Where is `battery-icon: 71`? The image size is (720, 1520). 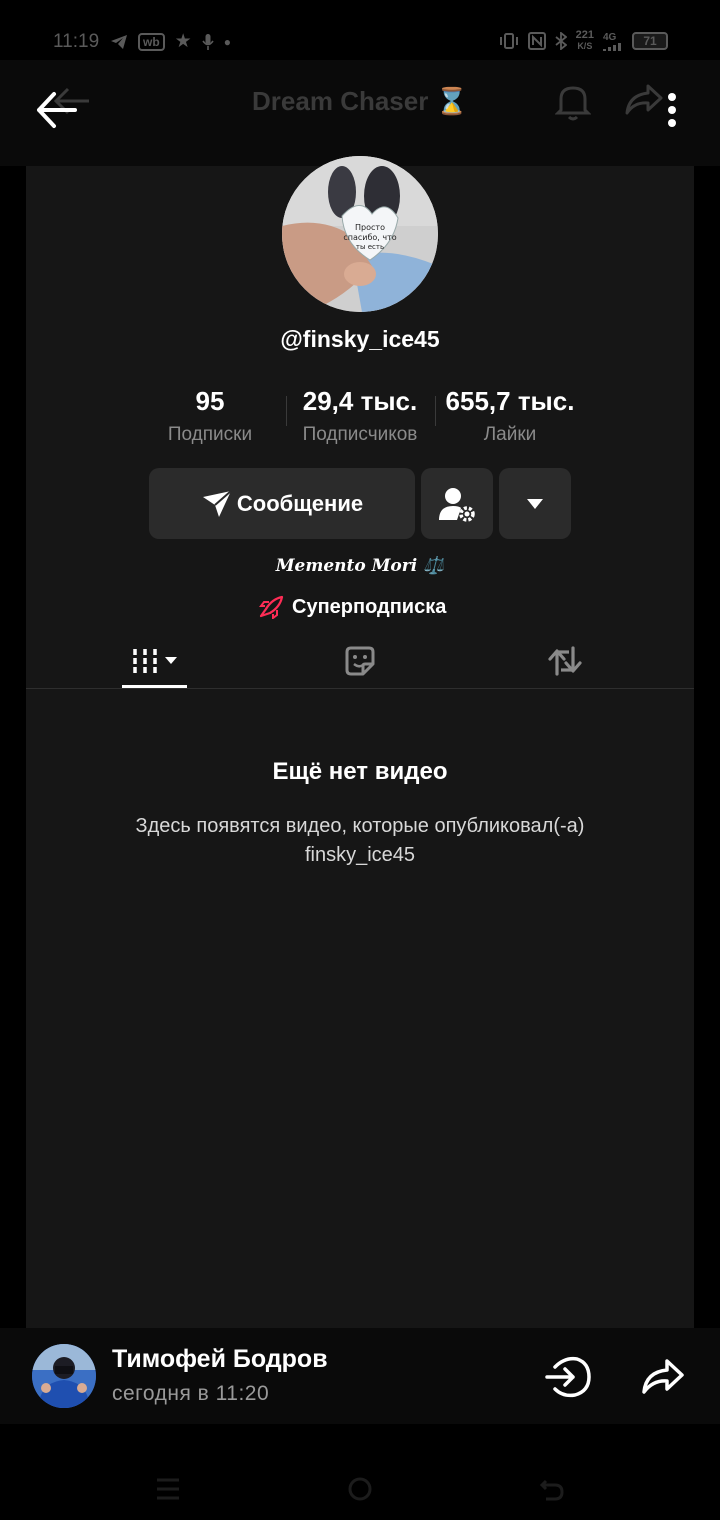 battery-icon: 71 is located at coordinates (650, 41).